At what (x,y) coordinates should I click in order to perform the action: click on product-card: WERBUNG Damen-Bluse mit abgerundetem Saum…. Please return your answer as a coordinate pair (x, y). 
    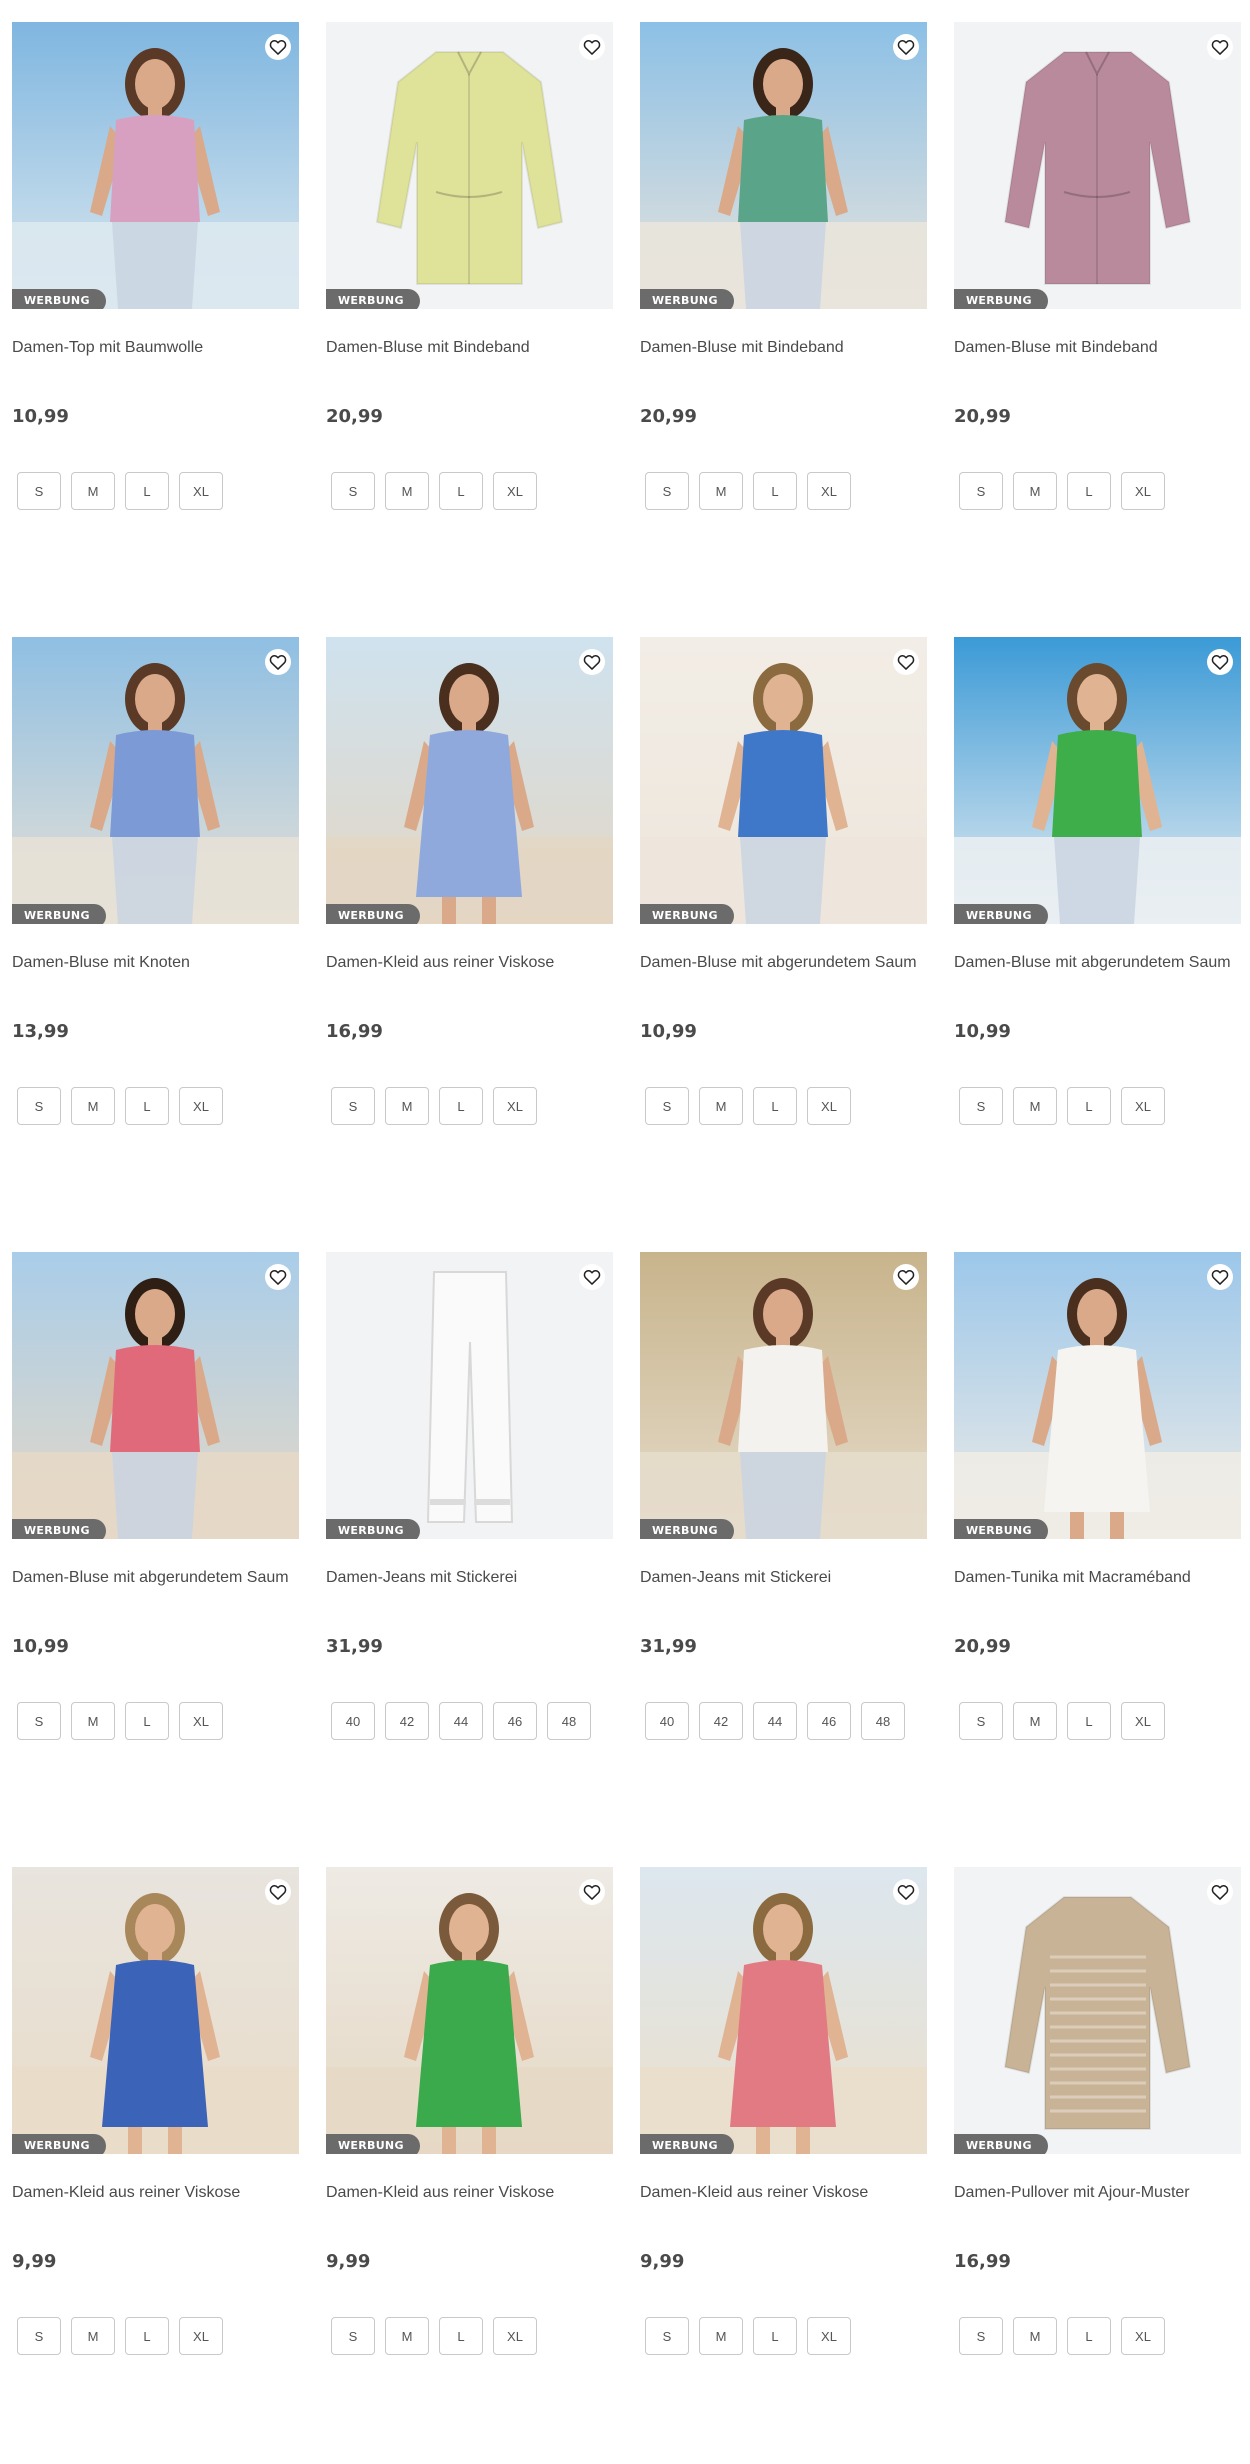
    Looking at the image, I should click on (155, 1496).